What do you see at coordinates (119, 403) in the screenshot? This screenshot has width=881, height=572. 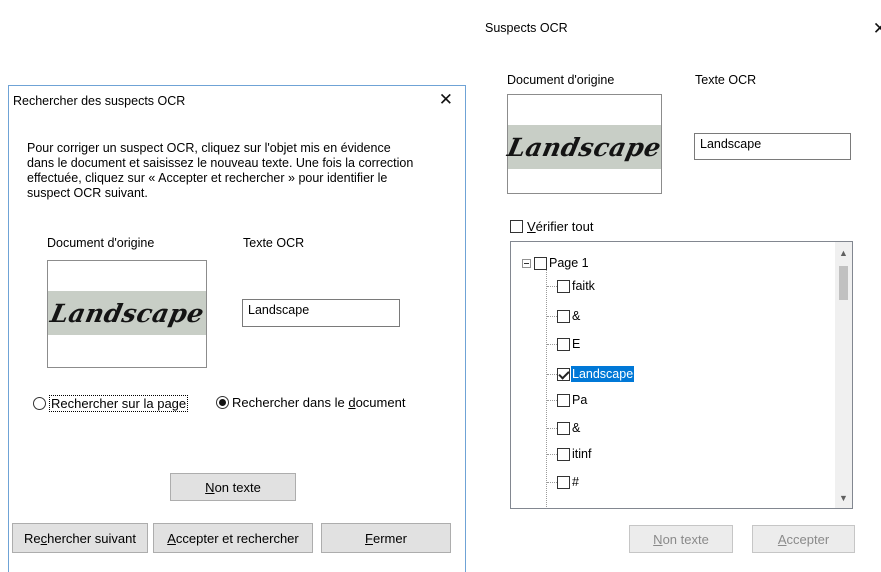 I see `radio-search-page-label: Rechercher sur la page` at bounding box center [119, 403].